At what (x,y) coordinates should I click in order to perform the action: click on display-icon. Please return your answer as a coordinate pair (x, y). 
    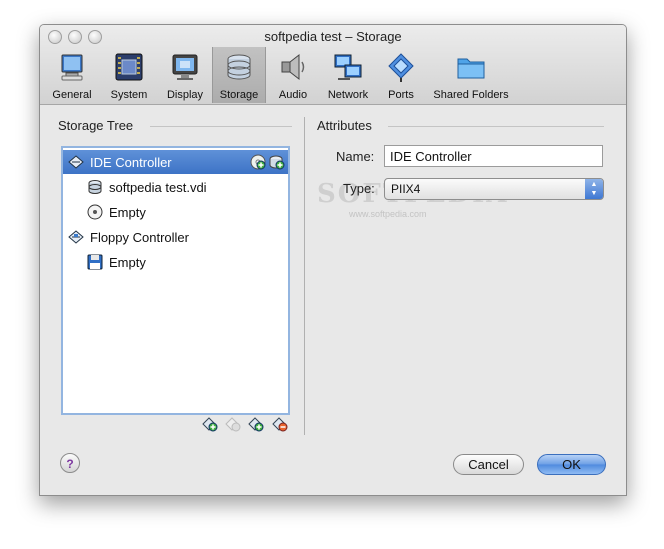
    Looking at the image, I should click on (185, 67).